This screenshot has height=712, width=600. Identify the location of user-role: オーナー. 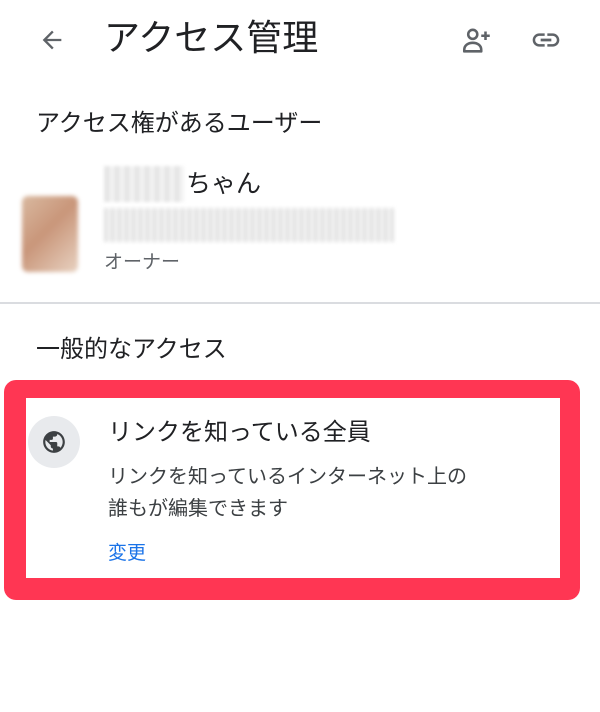
(142, 262).